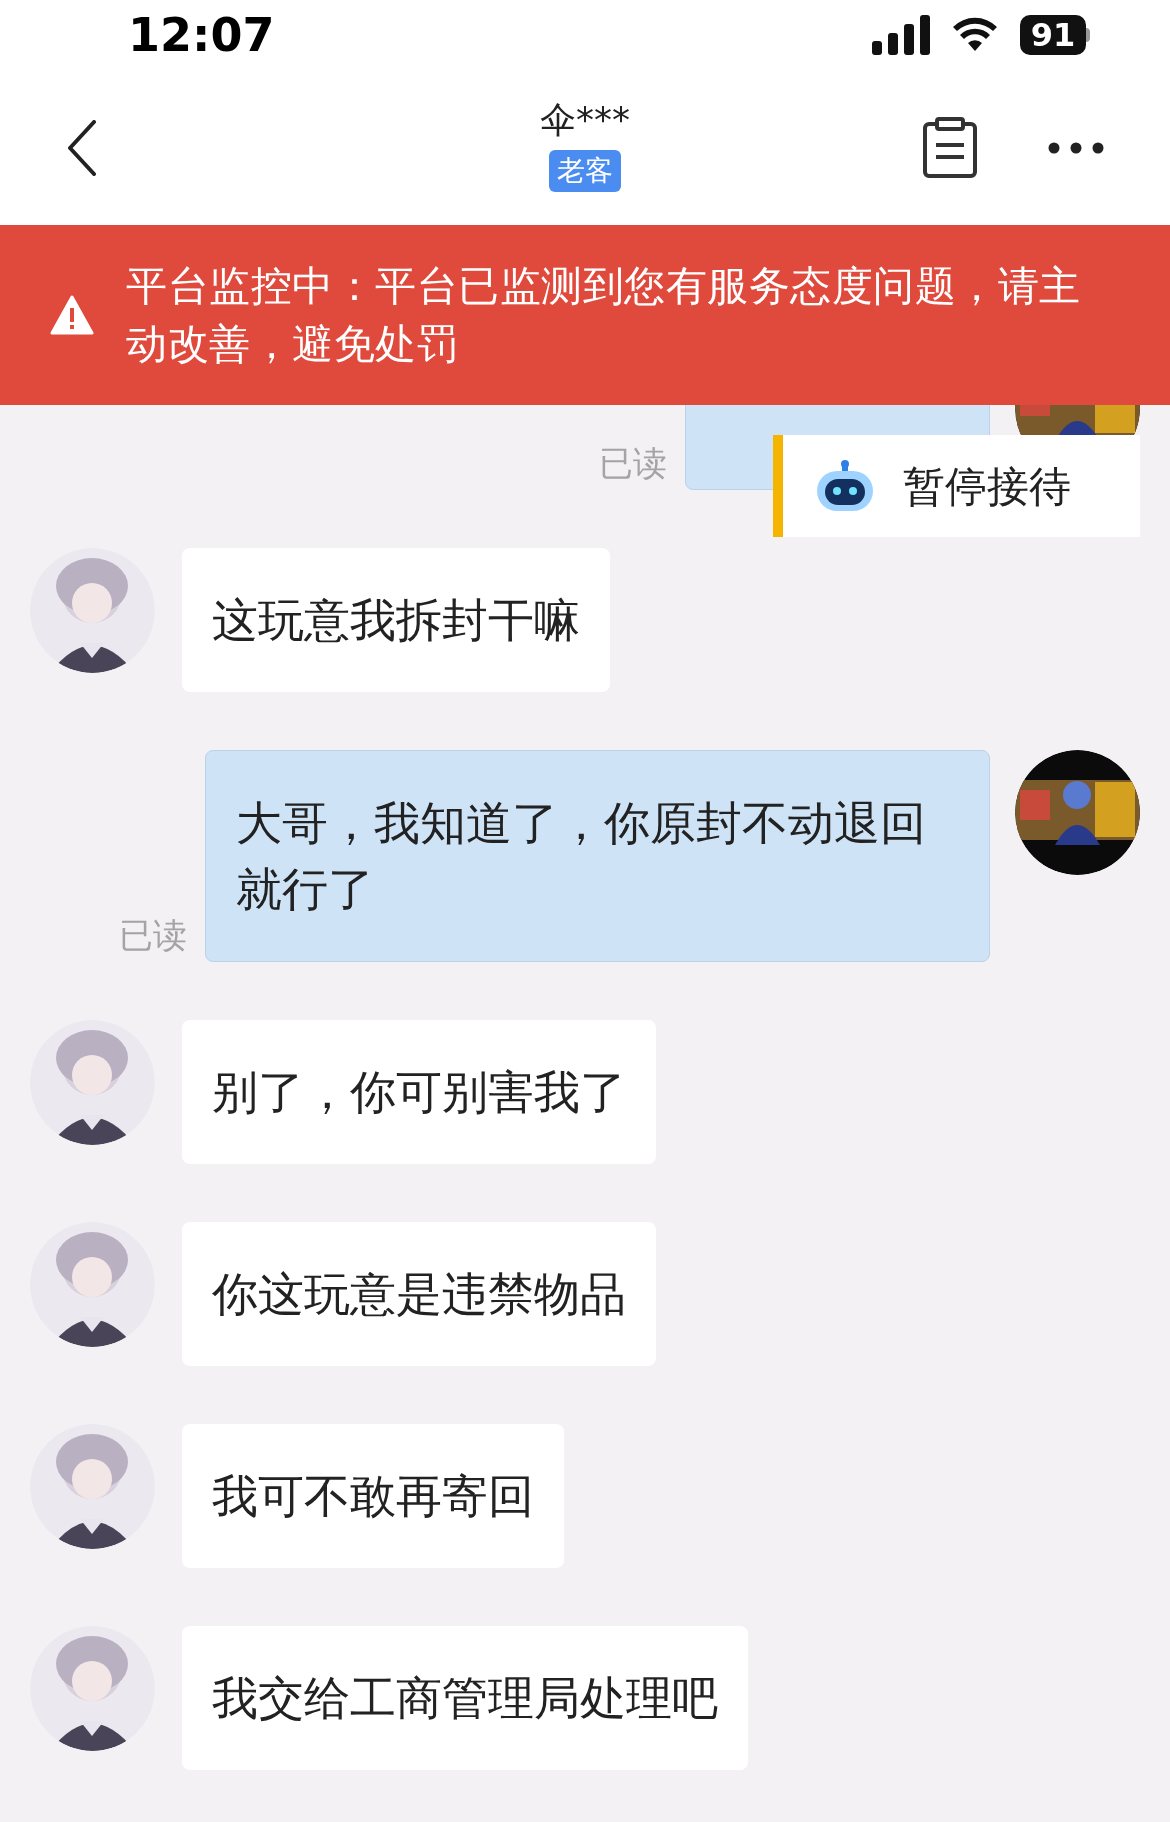 This screenshot has height=1822, width=1170. What do you see at coordinates (956, 486) in the screenshot?
I see `pause-reception-button: 暂停接待` at bounding box center [956, 486].